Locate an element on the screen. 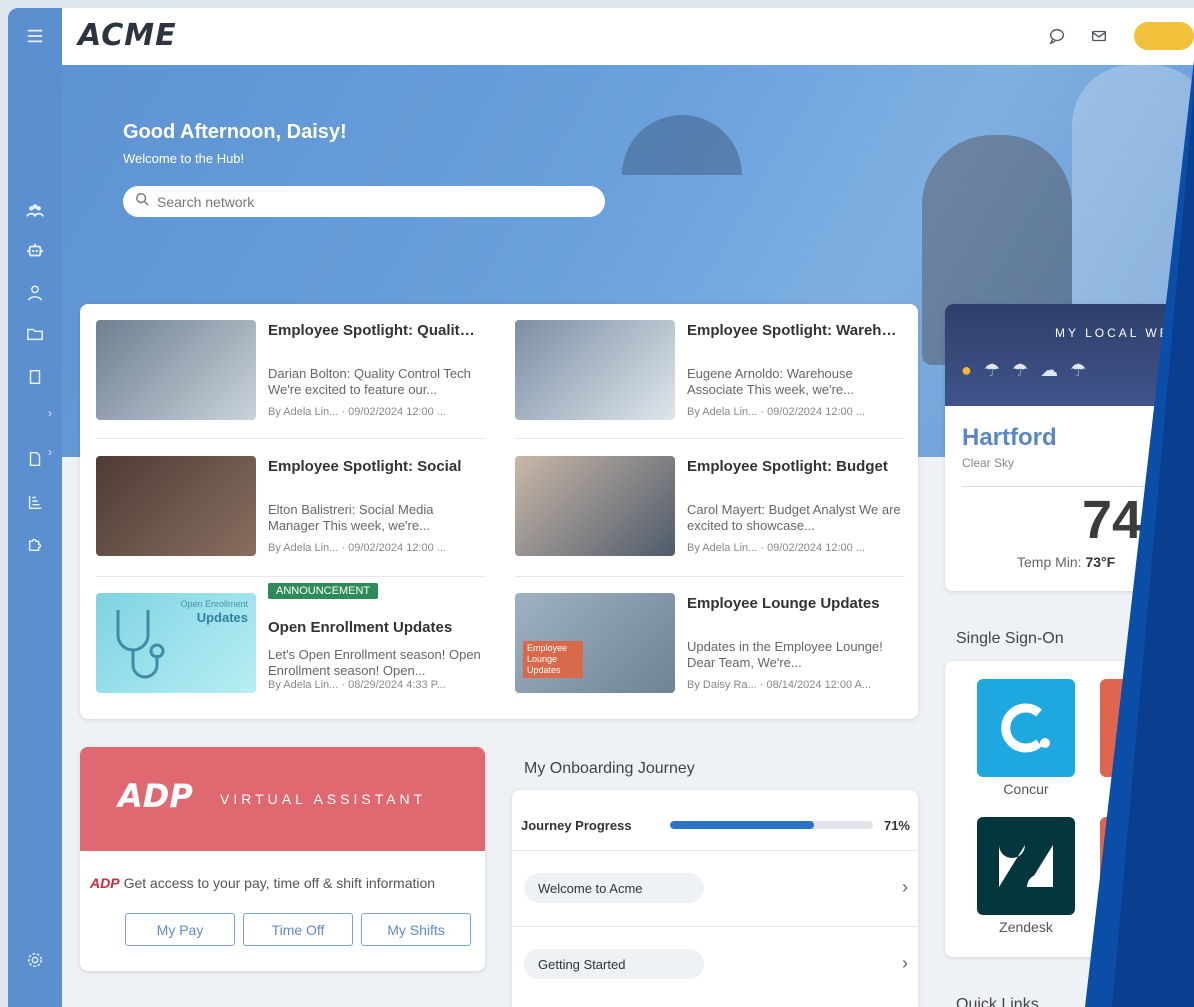 Image resolution: width=1194 pixels, height=1007 pixels. news-title: Employee Spotlight: Quality Control is located at coordinates (375, 330).